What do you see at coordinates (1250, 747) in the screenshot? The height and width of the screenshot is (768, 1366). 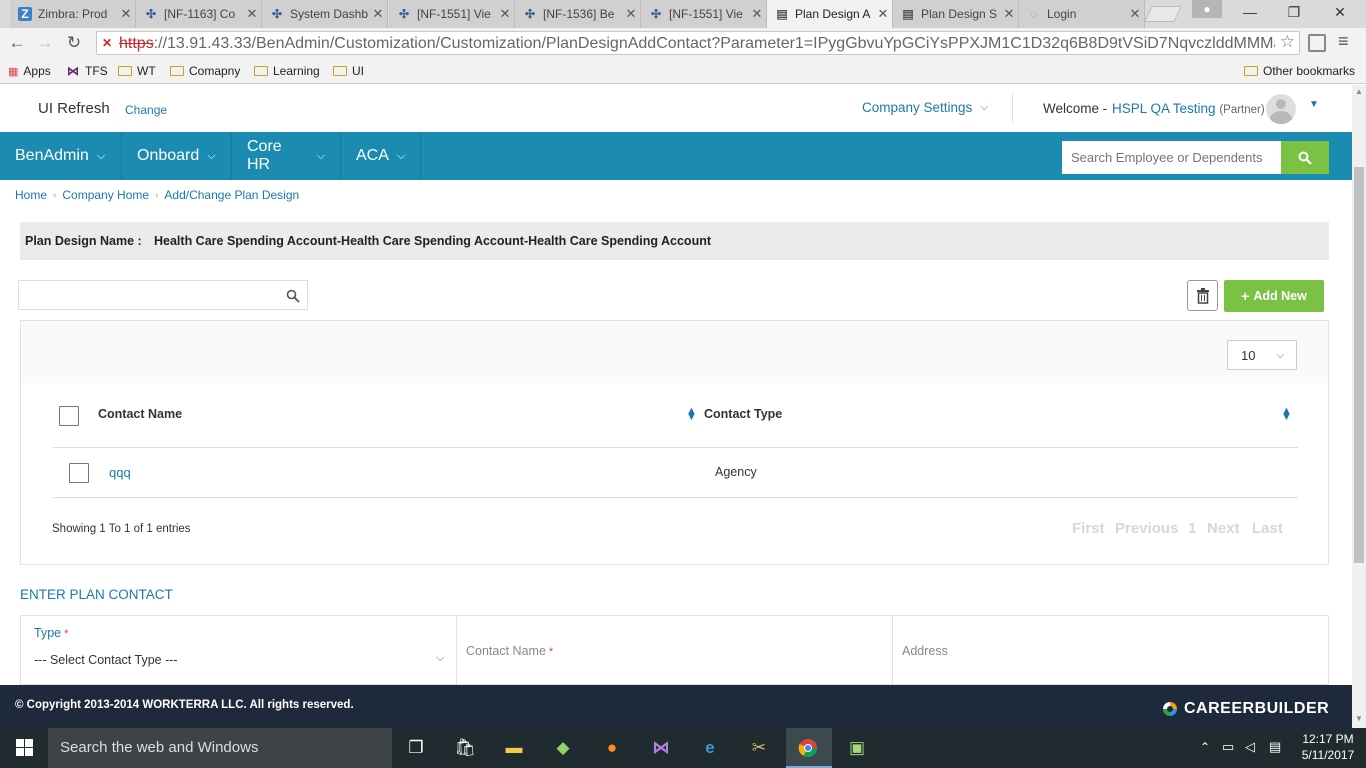 I see `volume-muted-icon: ◁` at bounding box center [1250, 747].